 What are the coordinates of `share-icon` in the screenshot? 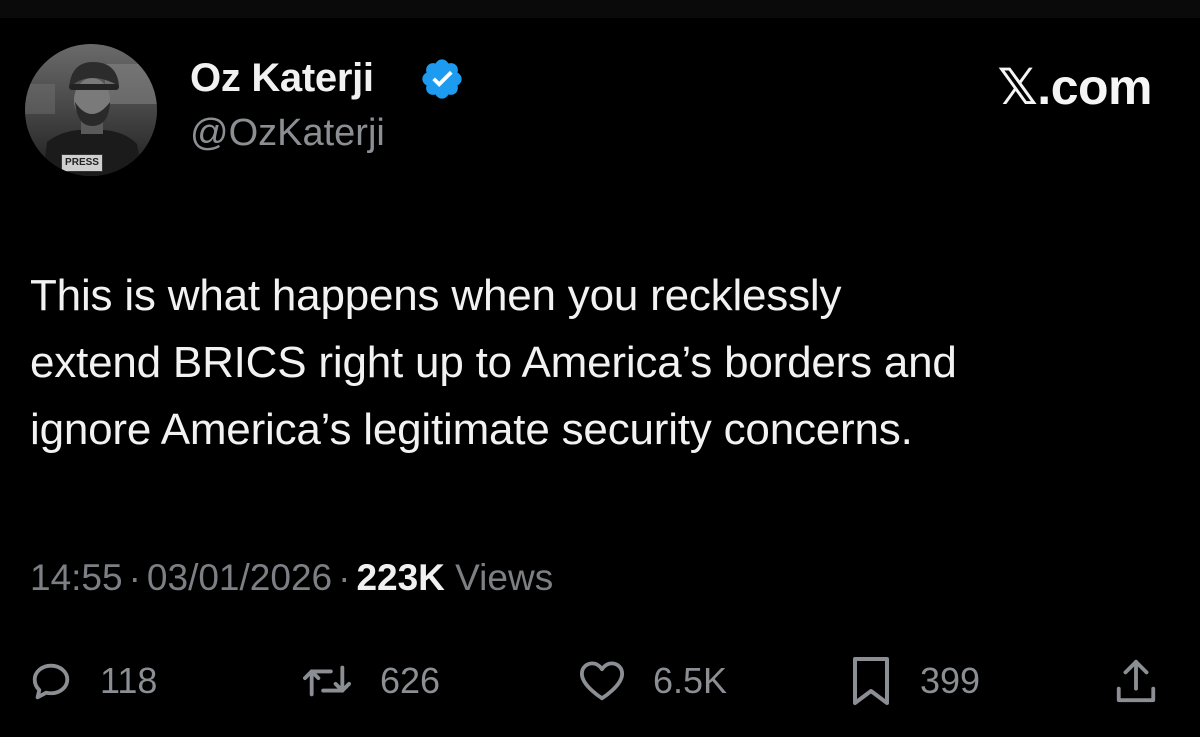 It's located at (1136, 681).